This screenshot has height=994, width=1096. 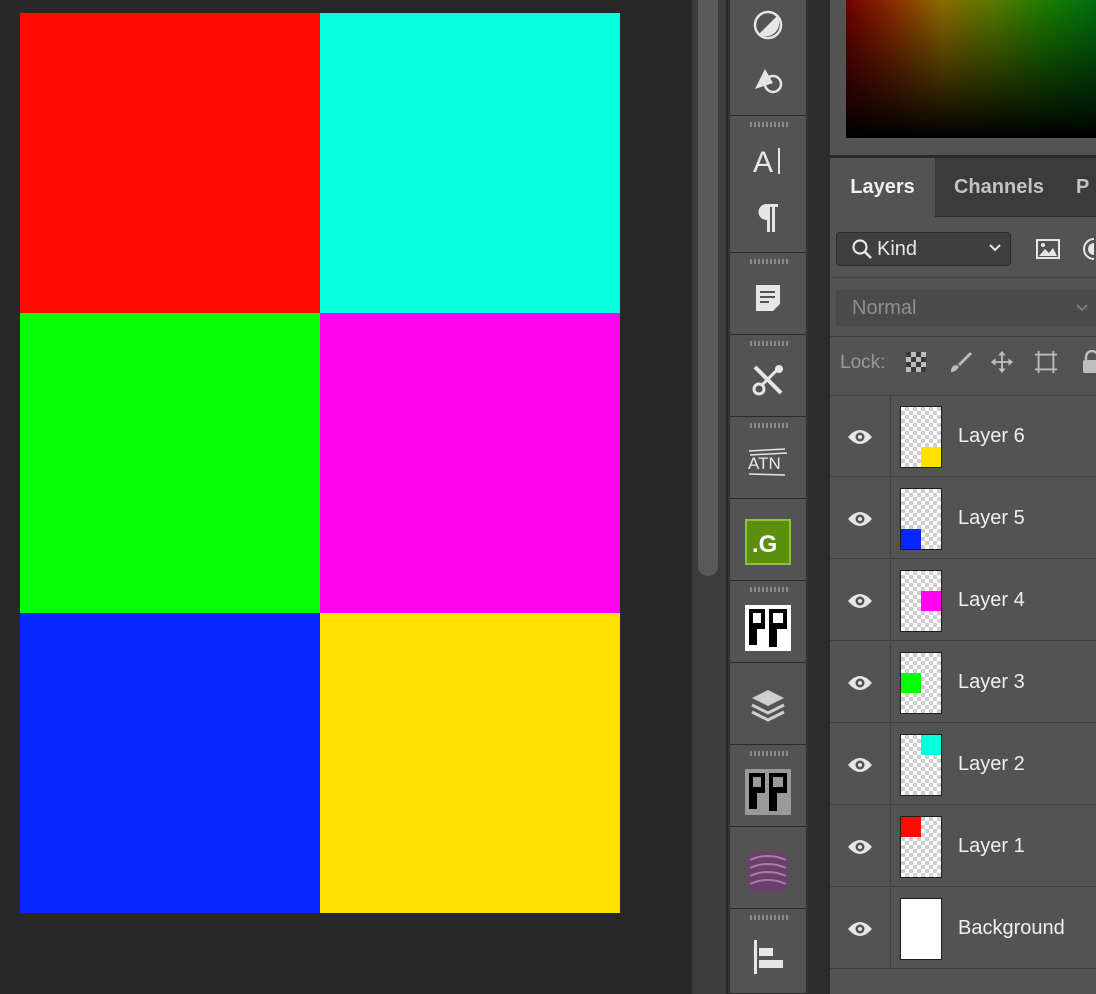 What do you see at coordinates (960, 362) in the screenshot?
I see `lock-pixels-brush-icon` at bounding box center [960, 362].